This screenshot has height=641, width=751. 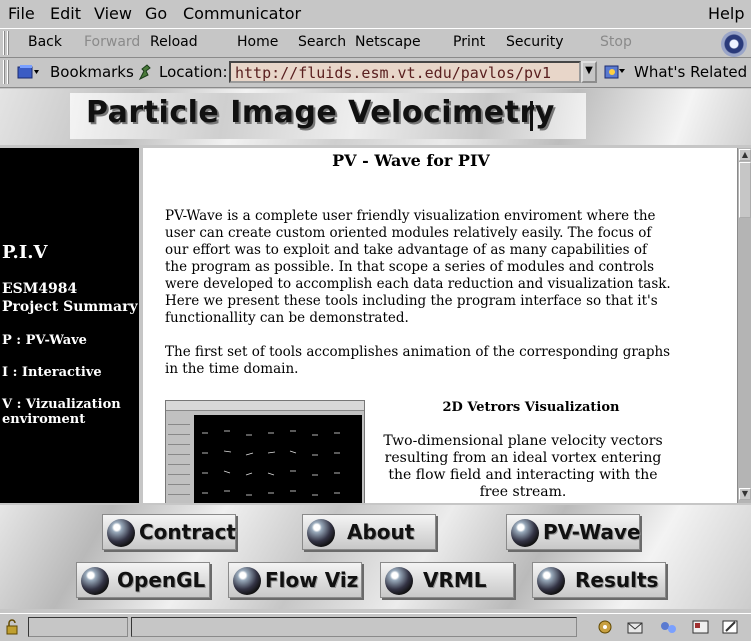 What do you see at coordinates (278, 459) in the screenshot?
I see `thumbnail-vector-plot` at bounding box center [278, 459].